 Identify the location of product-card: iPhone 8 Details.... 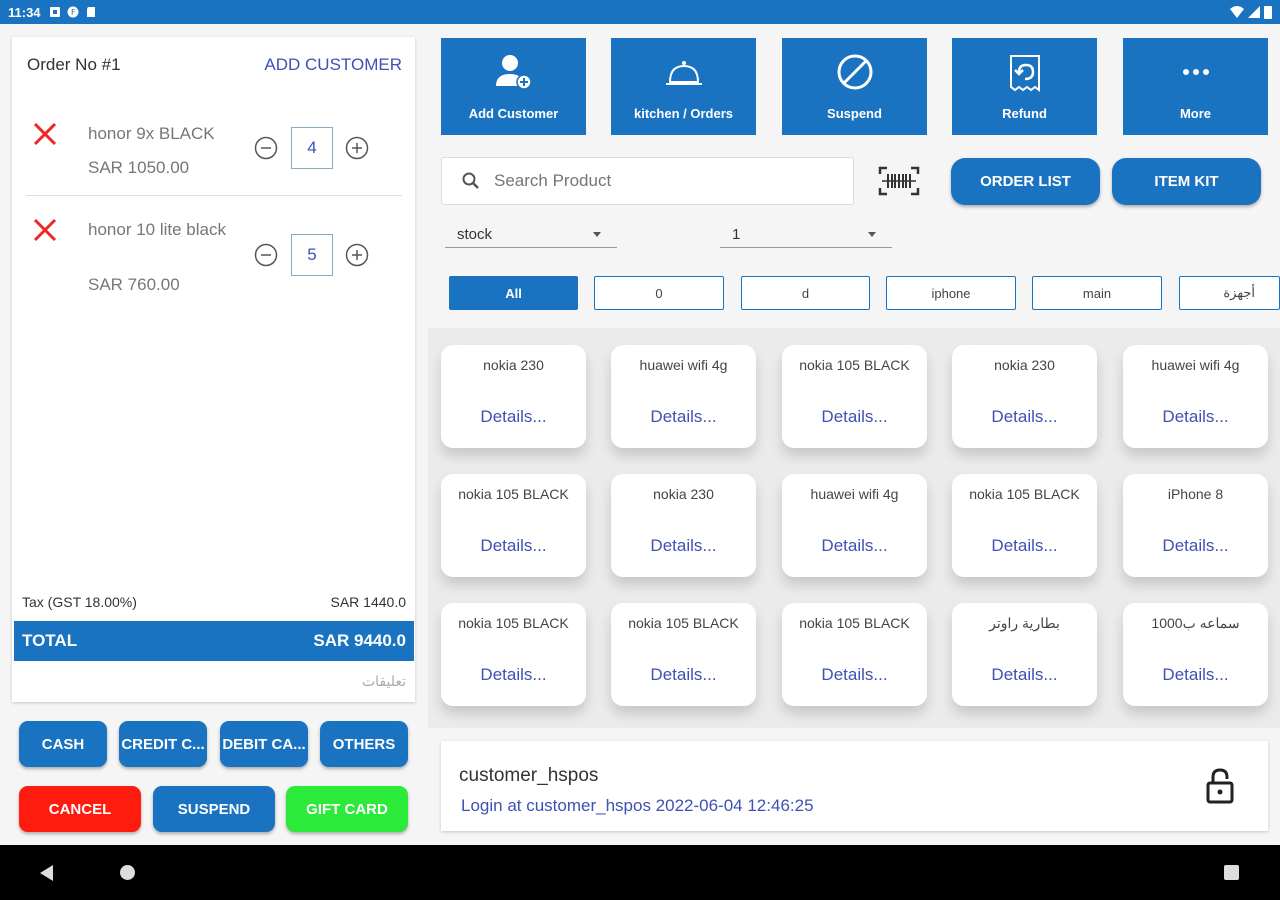
(1195, 525).